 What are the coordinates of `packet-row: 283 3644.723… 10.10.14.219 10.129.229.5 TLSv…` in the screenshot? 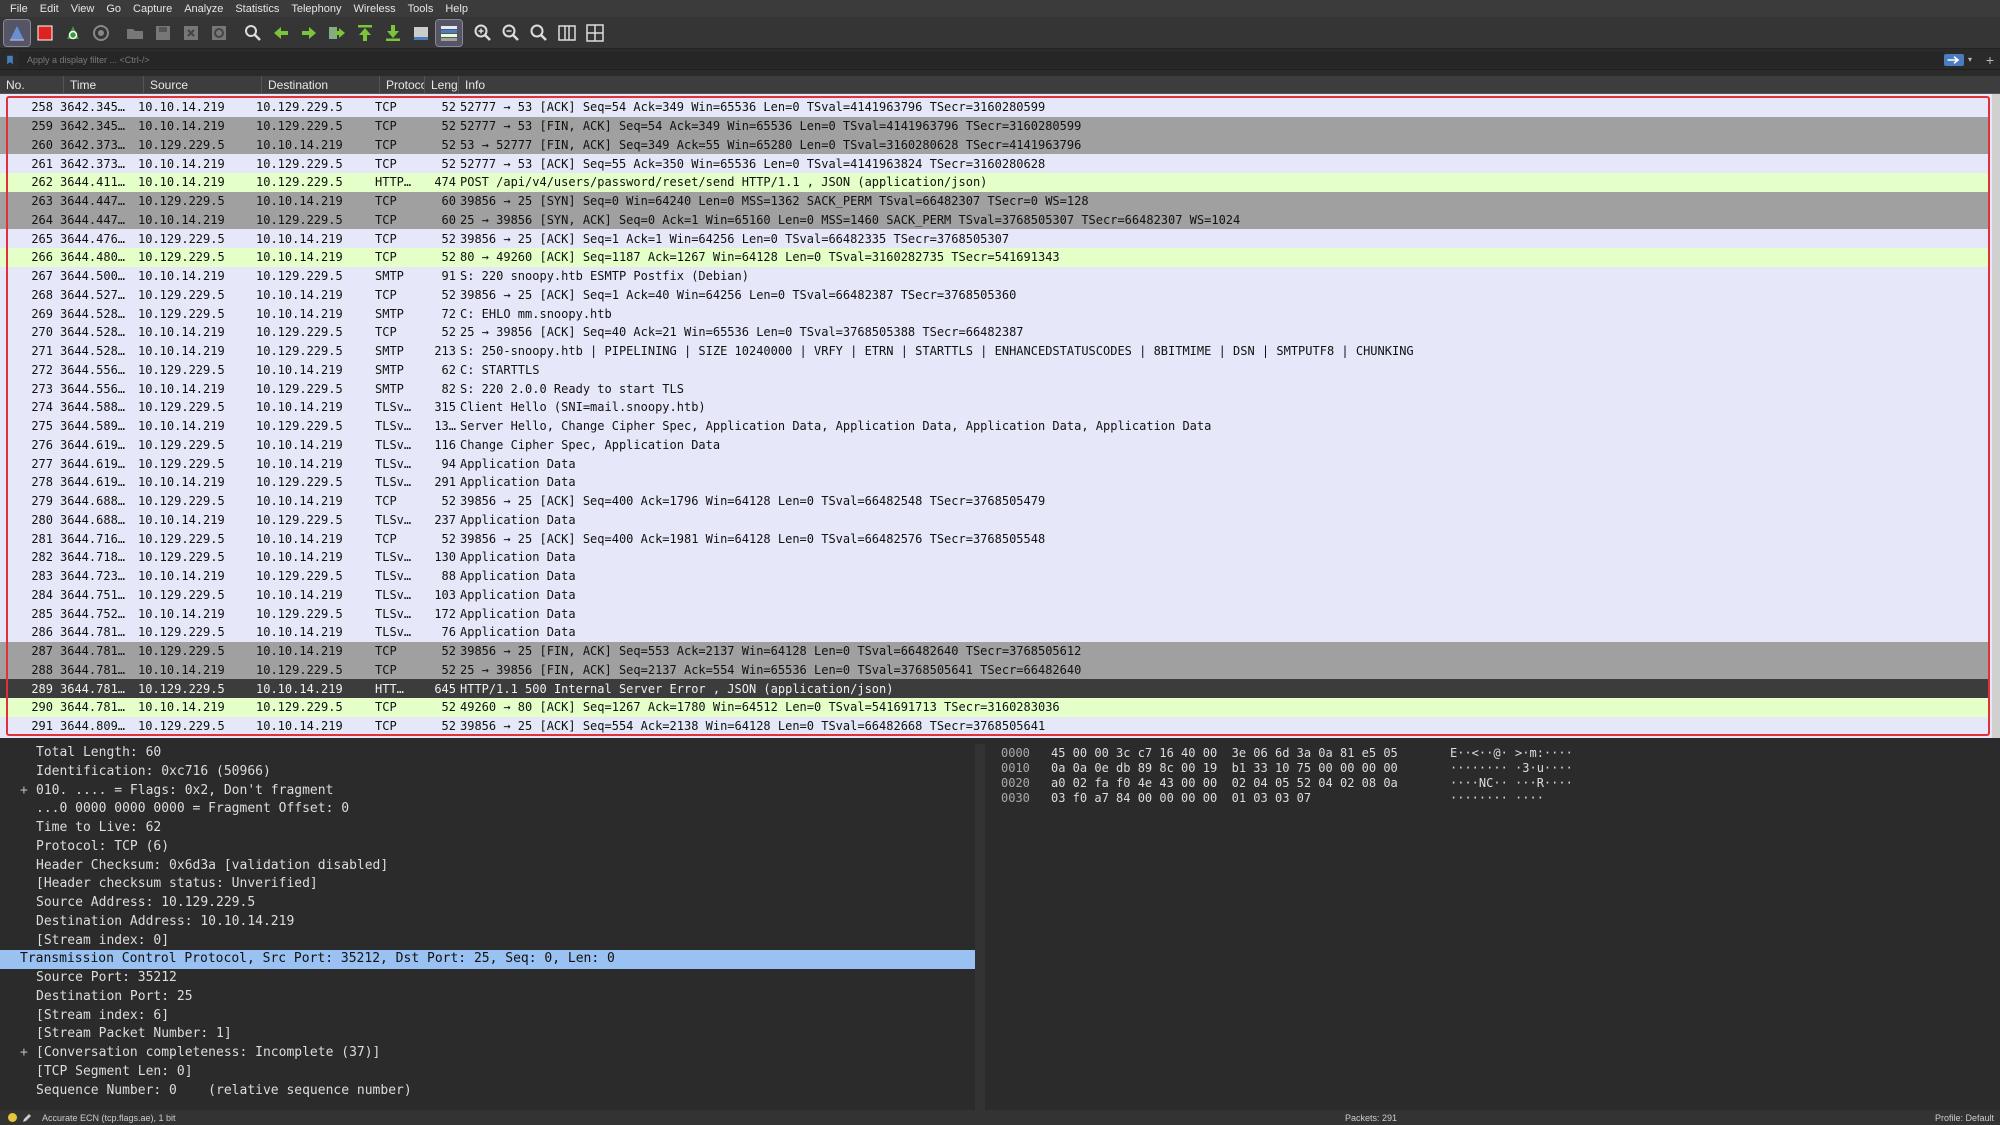 It's located at (995, 576).